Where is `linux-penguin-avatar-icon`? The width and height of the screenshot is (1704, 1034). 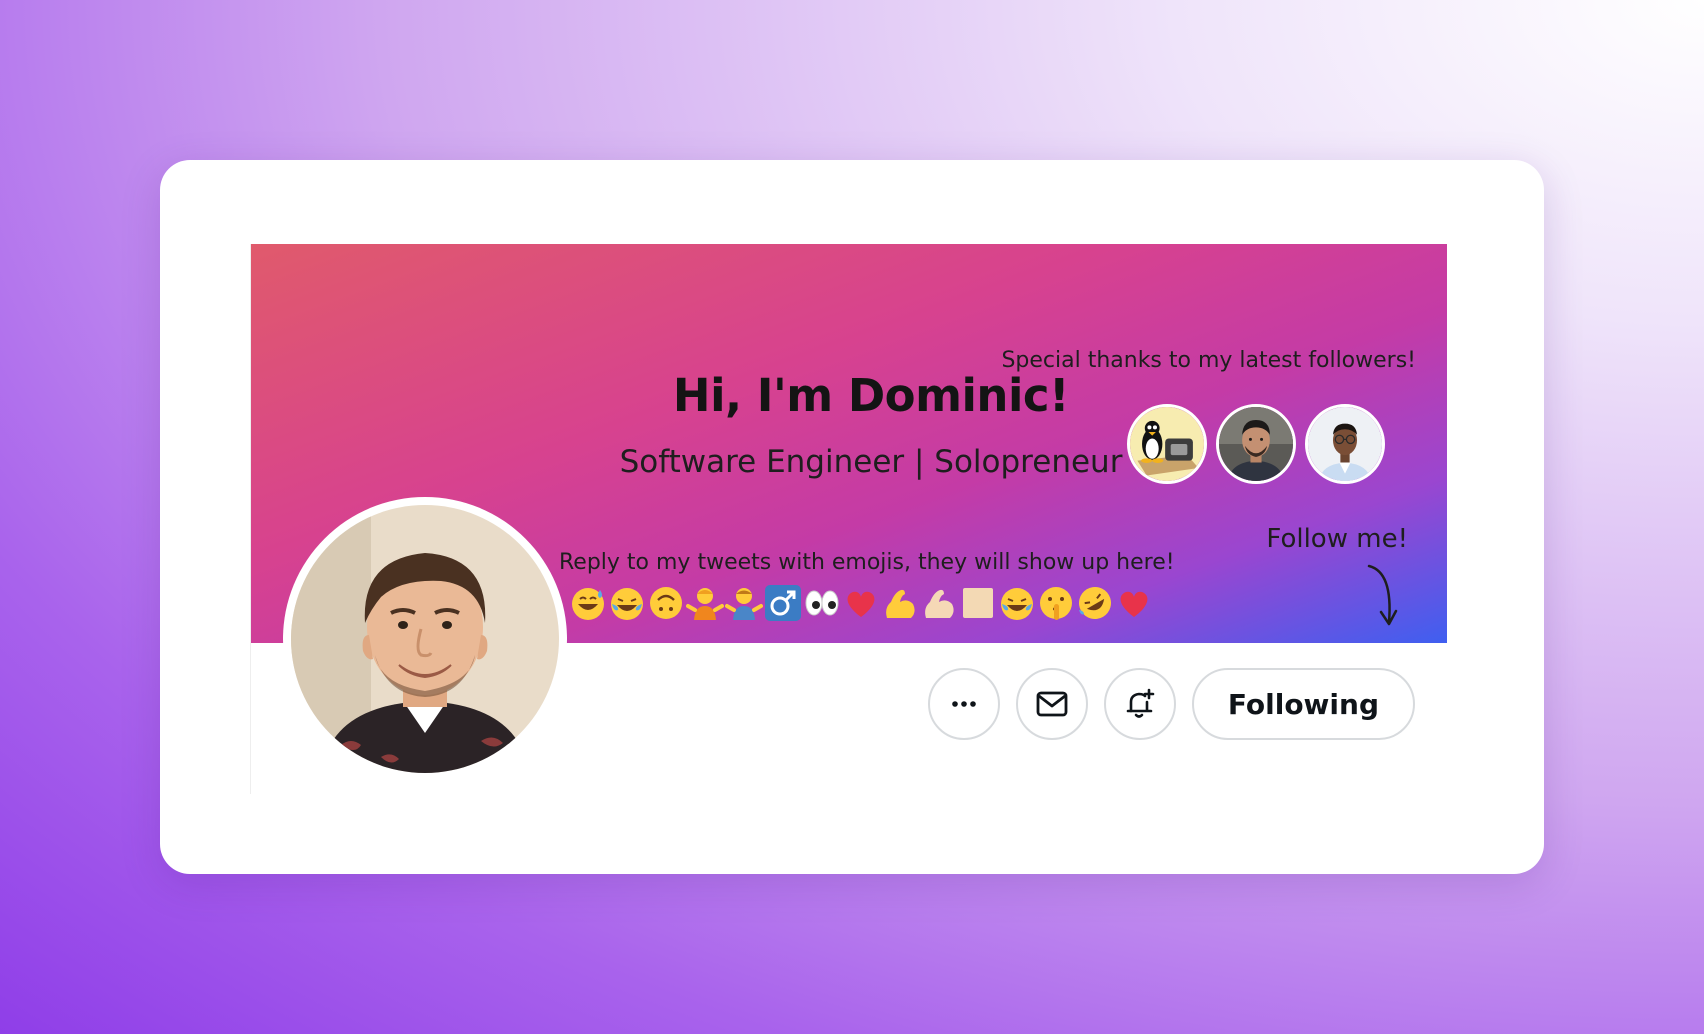 linux-penguin-avatar-icon is located at coordinates (1167, 444).